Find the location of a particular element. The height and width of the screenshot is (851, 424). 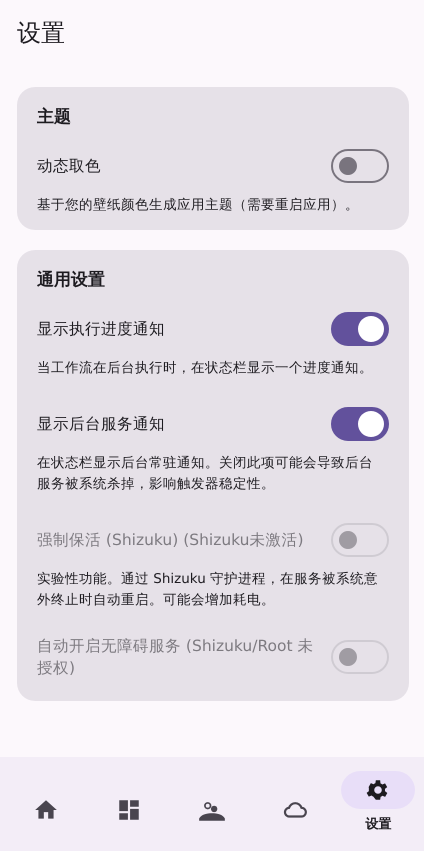

setting-label: 强制保活 (Shizuku) (Shizuku未激活) is located at coordinates (170, 540).